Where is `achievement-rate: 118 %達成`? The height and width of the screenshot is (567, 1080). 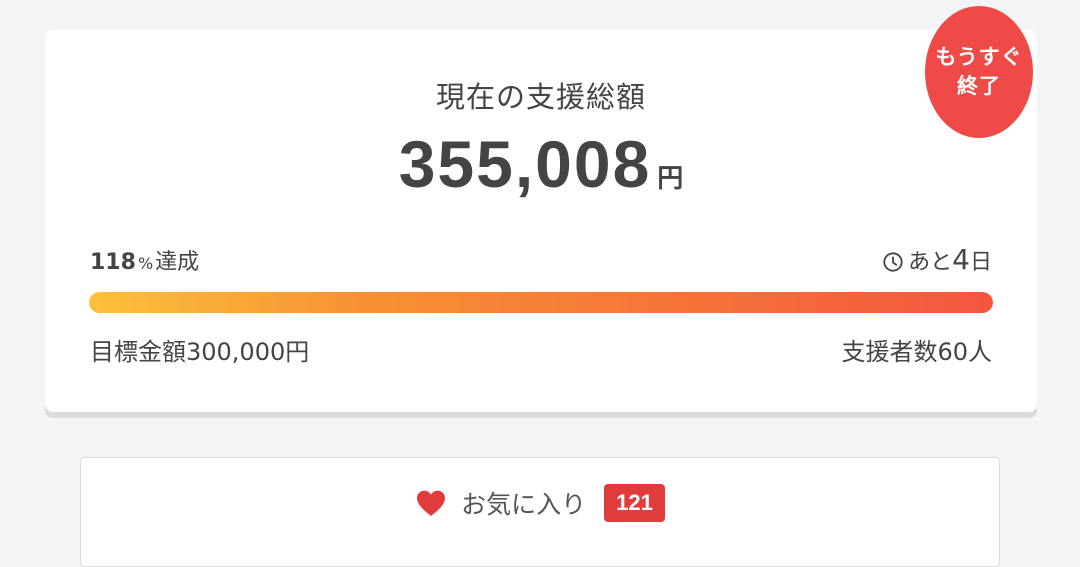 achievement-rate: 118 %達成 is located at coordinates (144, 260).